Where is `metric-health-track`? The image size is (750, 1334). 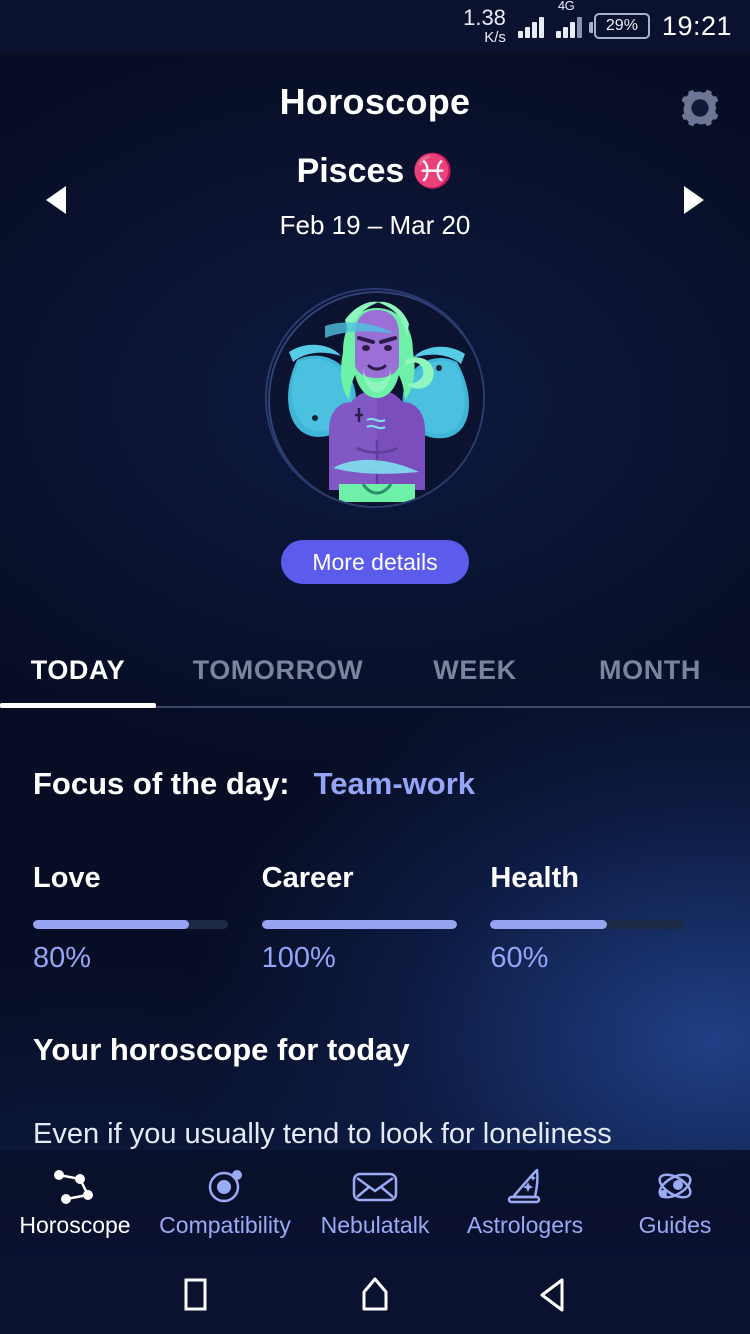
metric-health-track is located at coordinates (588, 924).